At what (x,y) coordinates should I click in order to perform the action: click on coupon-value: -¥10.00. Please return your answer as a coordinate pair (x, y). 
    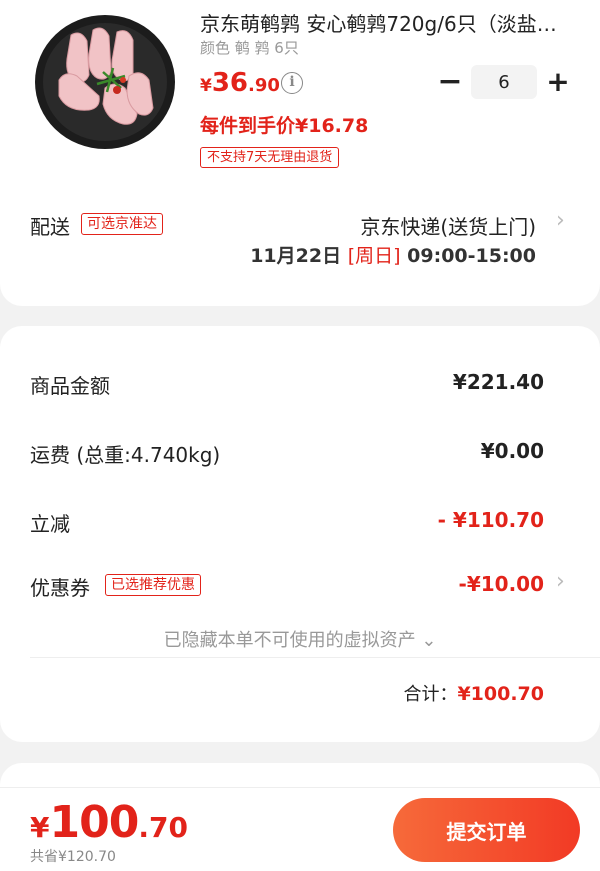
    Looking at the image, I should click on (501, 584).